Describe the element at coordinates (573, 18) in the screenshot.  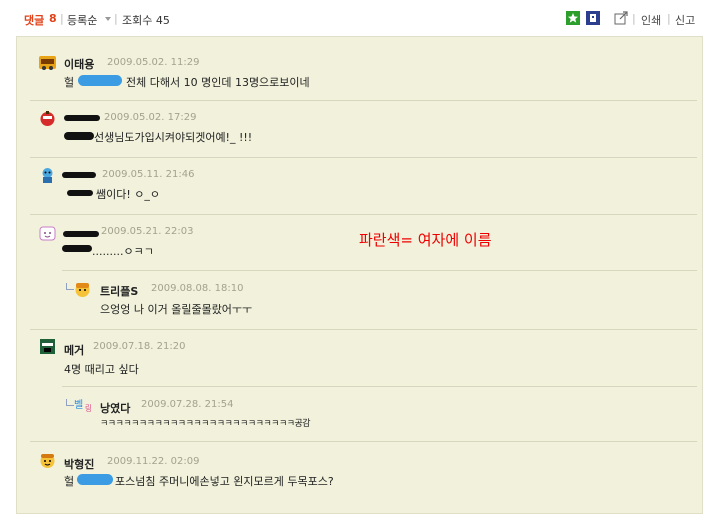
I see `star-icon` at that location.